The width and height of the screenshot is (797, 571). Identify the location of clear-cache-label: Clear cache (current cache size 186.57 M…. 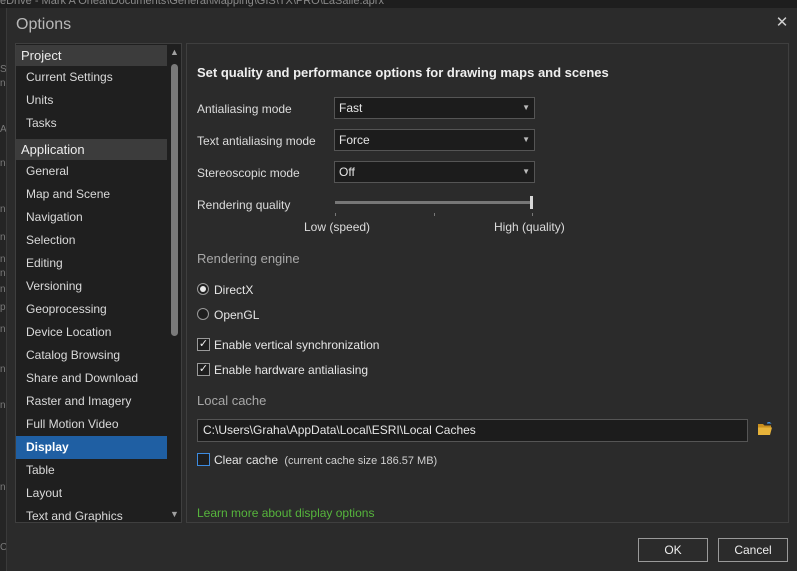
(325, 460).